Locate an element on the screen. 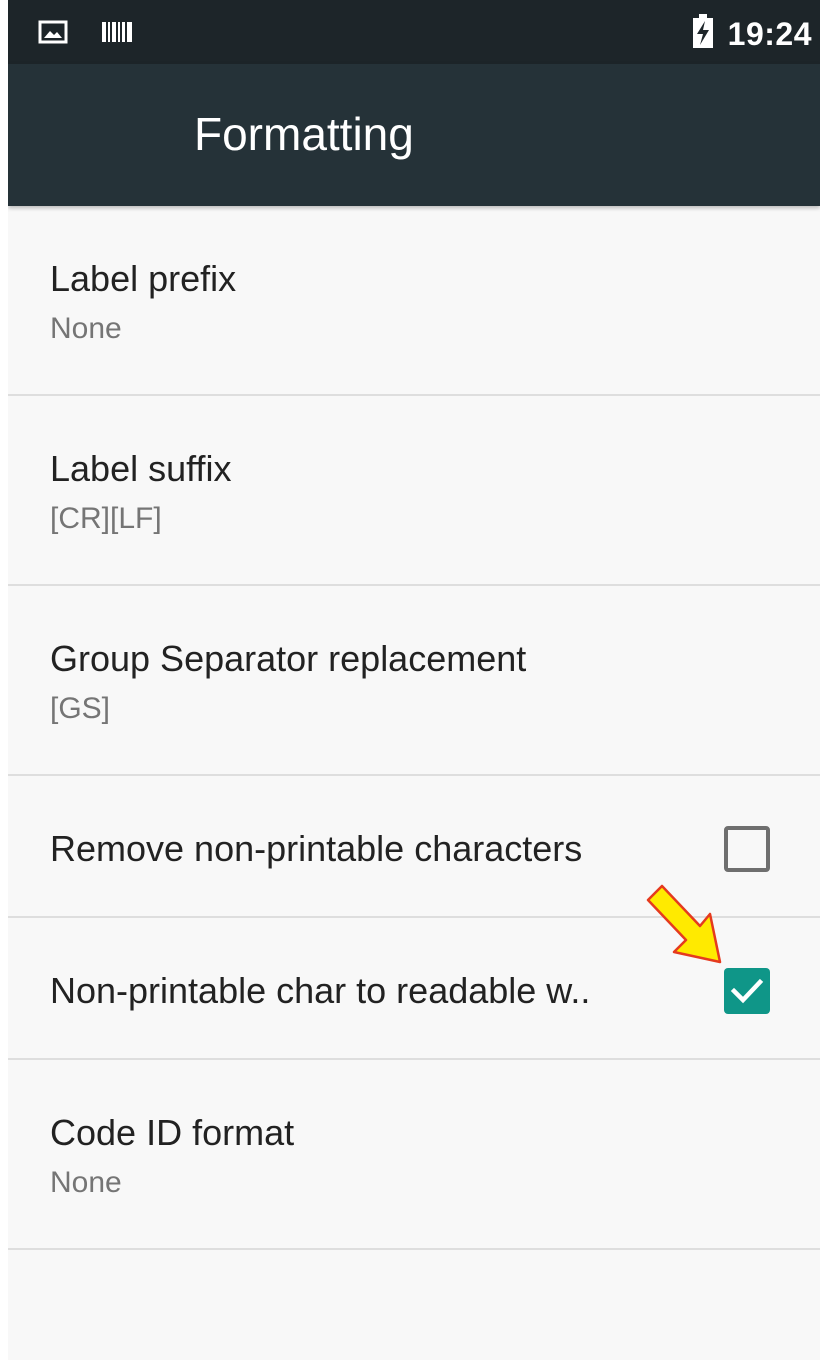 The height and width of the screenshot is (1360, 821). setting-code-id-format: Code ID format None is located at coordinates (414, 1155).